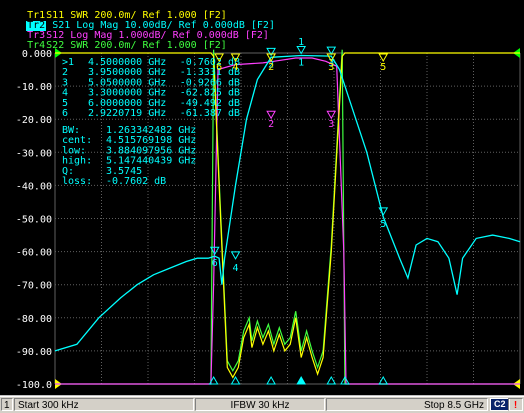 Image resolution: width=524 pixels, height=413 pixels. I want to click on trace-format: SWR 200.0m/ Ref 1.000 [F2], so click(148, 45).